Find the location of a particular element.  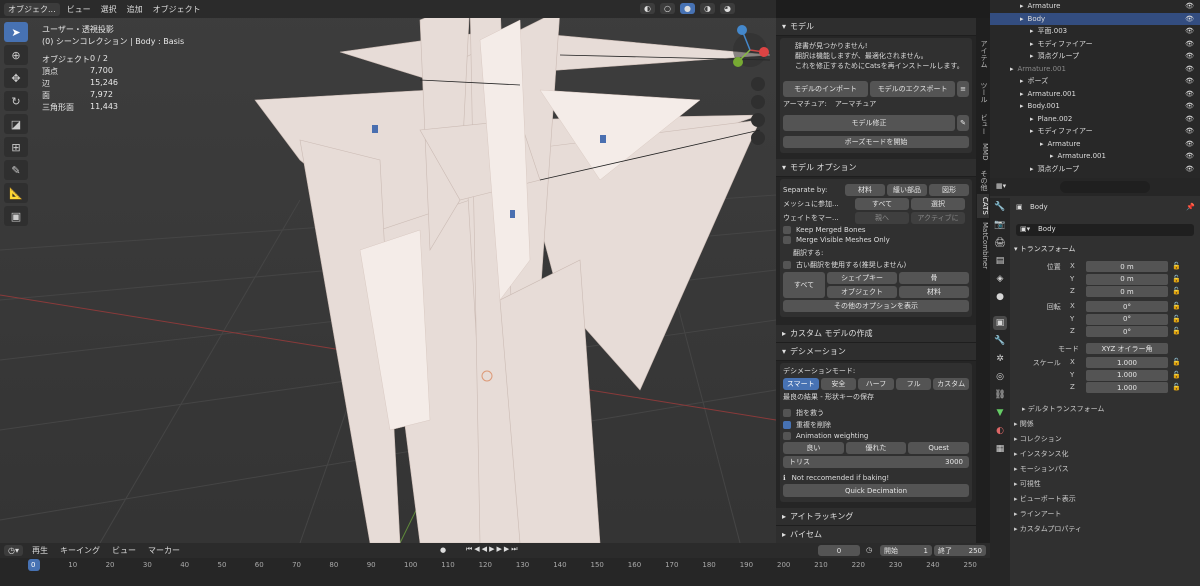

pose-mode-button: ポーズモードを開始 is located at coordinates (876, 142).